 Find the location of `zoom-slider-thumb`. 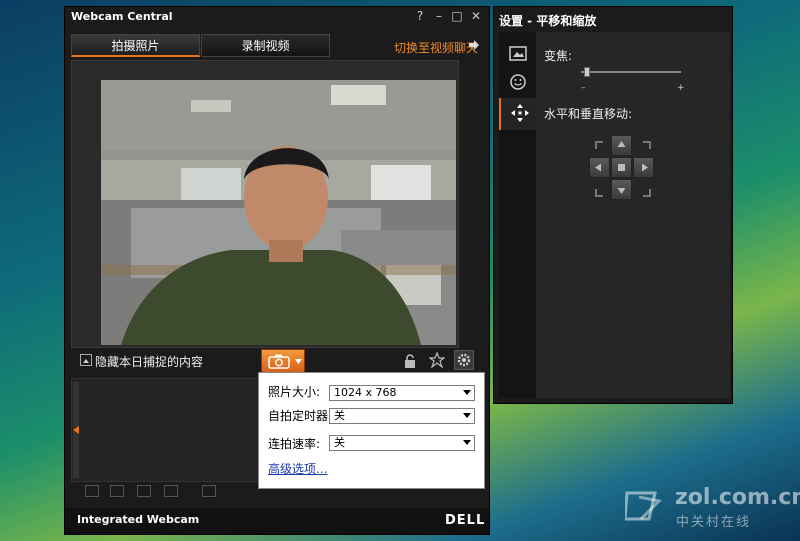

zoom-slider-thumb is located at coordinates (587, 72).